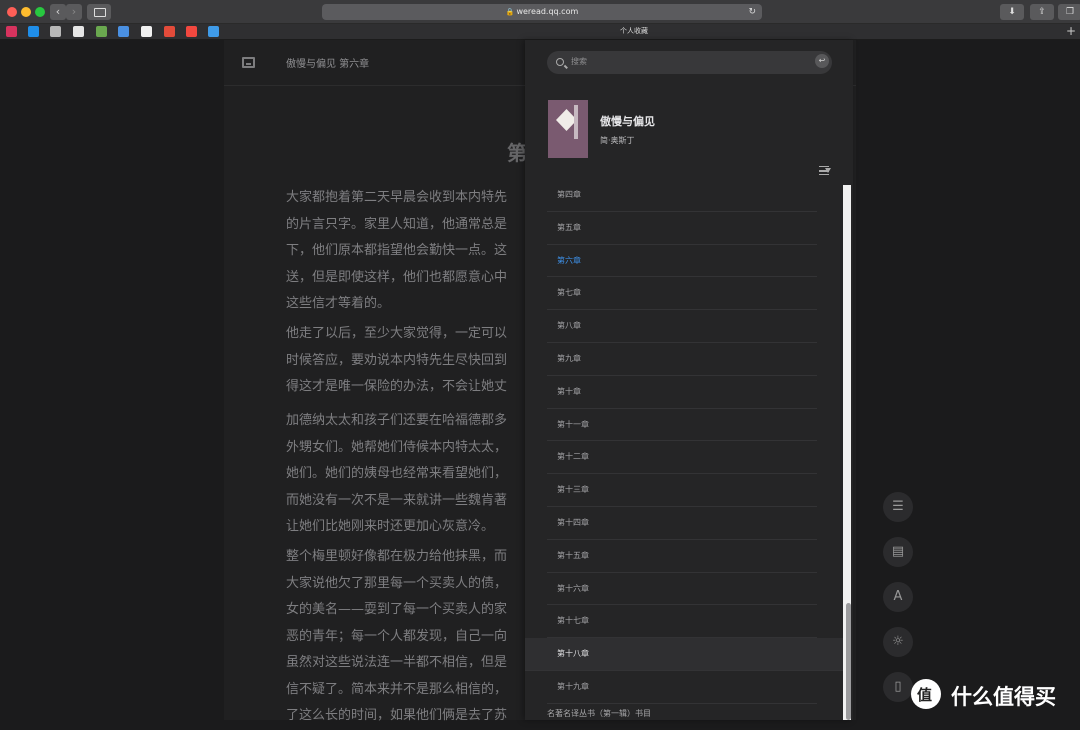 Image resolution: width=1080 pixels, height=730 pixels. I want to click on chapter-item: 第十四章, so click(682, 523).